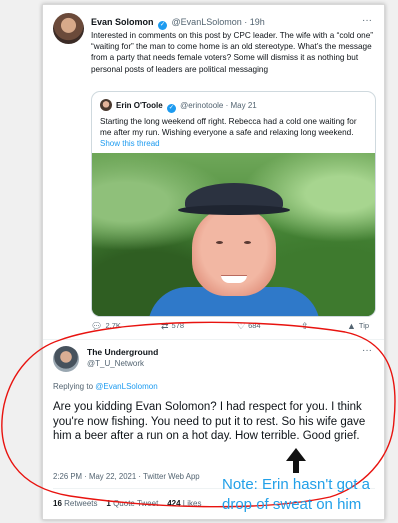 This screenshot has height=523, width=398. What do you see at coordinates (292, 504) in the screenshot?
I see `annotation-note-line2: drop of sweat on him` at bounding box center [292, 504].